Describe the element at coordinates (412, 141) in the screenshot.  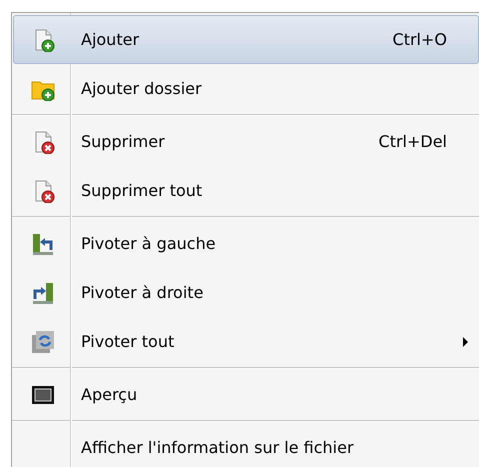
I see `shortcut-label: Ctrl+Del` at that location.